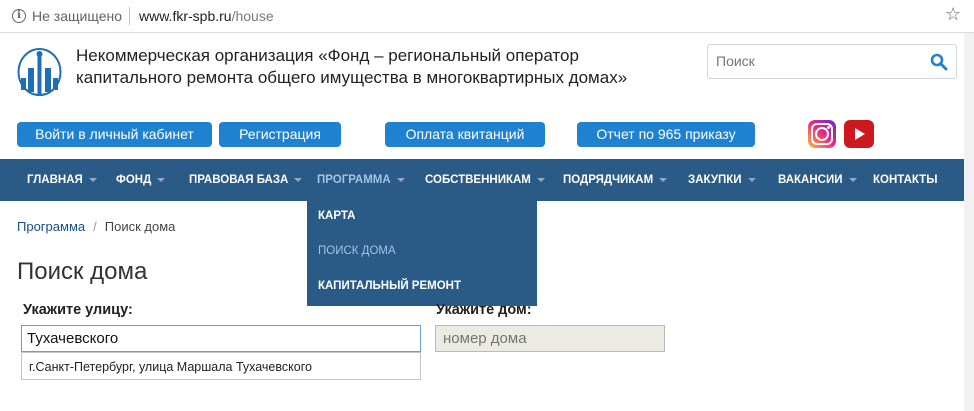  I want to click on nav-item-contractors: ПОДРЯДЧИКАМ, so click(615, 180).